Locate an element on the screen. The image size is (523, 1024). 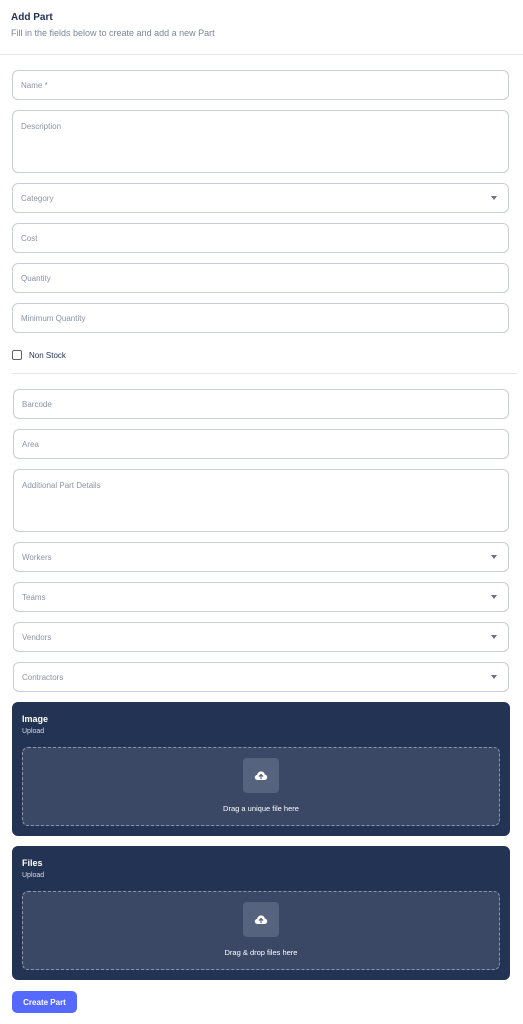
area-placeholder: Area is located at coordinates (30, 444).